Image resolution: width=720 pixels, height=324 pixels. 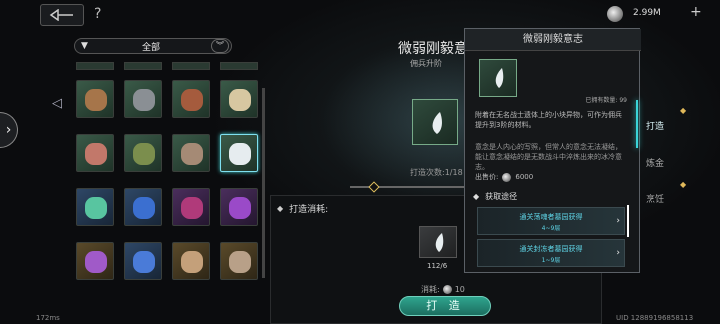 I want to click on source-levels: 1~9层, so click(x=551, y=260).